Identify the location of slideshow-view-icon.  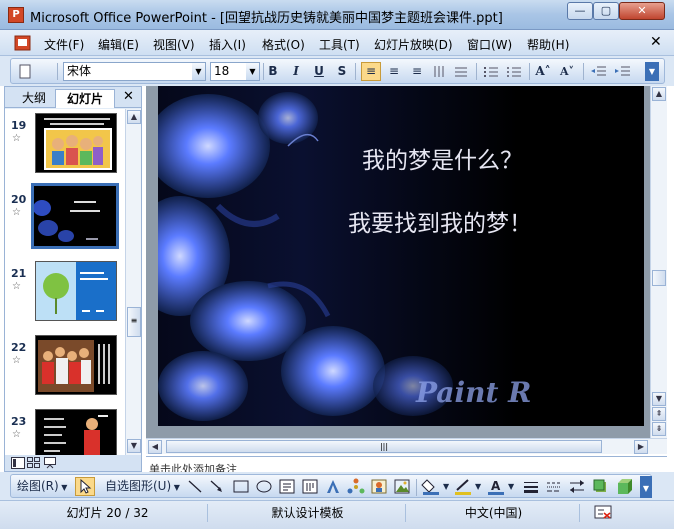
(50, 463).